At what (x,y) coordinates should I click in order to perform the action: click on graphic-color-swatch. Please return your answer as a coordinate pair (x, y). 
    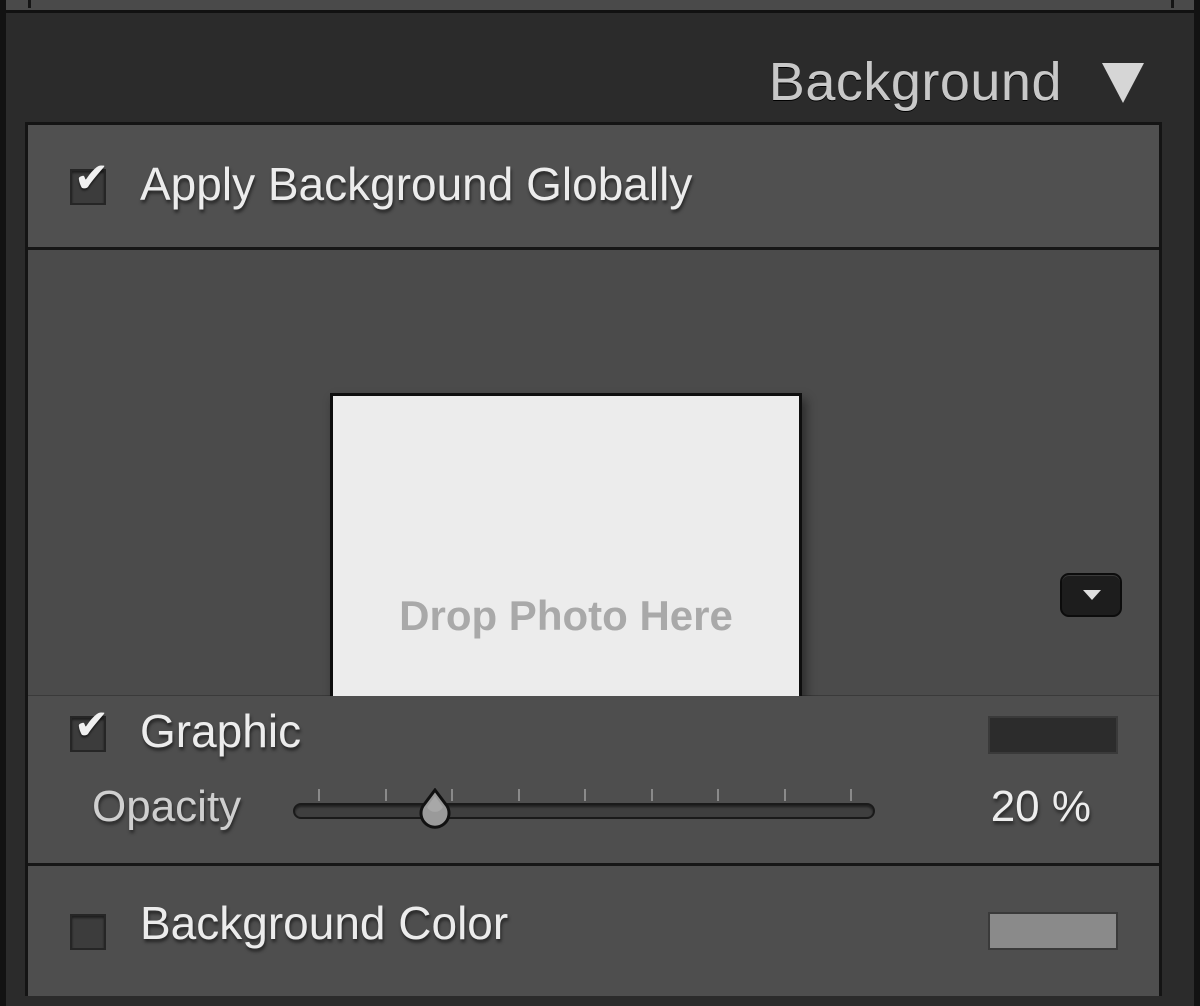
    Looking at the image, I should click on (1053, 735).